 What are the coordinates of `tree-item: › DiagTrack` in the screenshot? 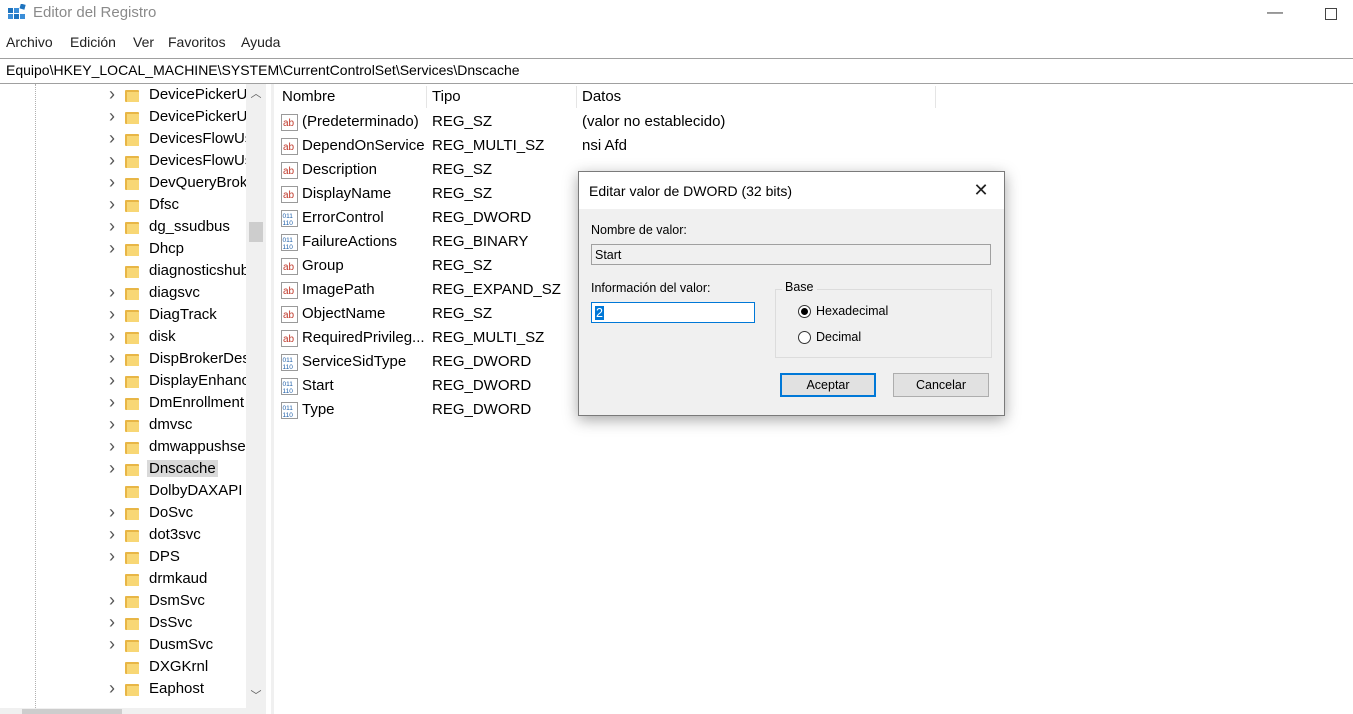 It's located at (125, 315).